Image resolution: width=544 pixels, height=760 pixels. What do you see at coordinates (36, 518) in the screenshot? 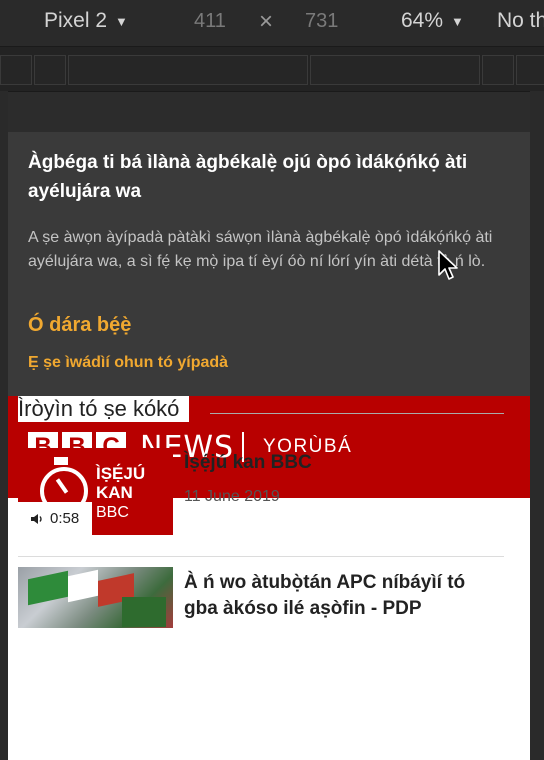
I see `speaker-icon` at bounding box center [36, 518].